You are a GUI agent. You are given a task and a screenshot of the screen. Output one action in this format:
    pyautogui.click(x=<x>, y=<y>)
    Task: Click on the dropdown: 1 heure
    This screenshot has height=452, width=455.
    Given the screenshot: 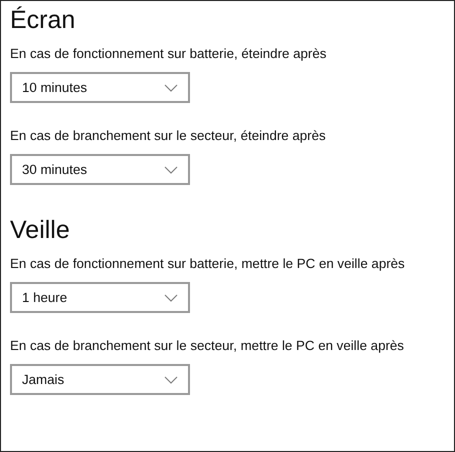 What is the action you would take?
    pyautogui.click(x=100, y=297)
    